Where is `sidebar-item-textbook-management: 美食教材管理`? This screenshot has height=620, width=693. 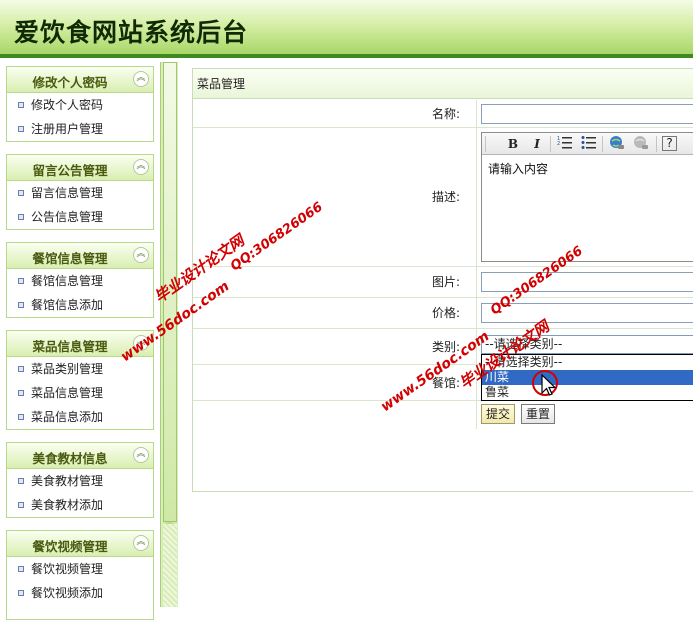 sidebar-item-textbook-management: 美食教材管理 is located at coordinates (80, 481).